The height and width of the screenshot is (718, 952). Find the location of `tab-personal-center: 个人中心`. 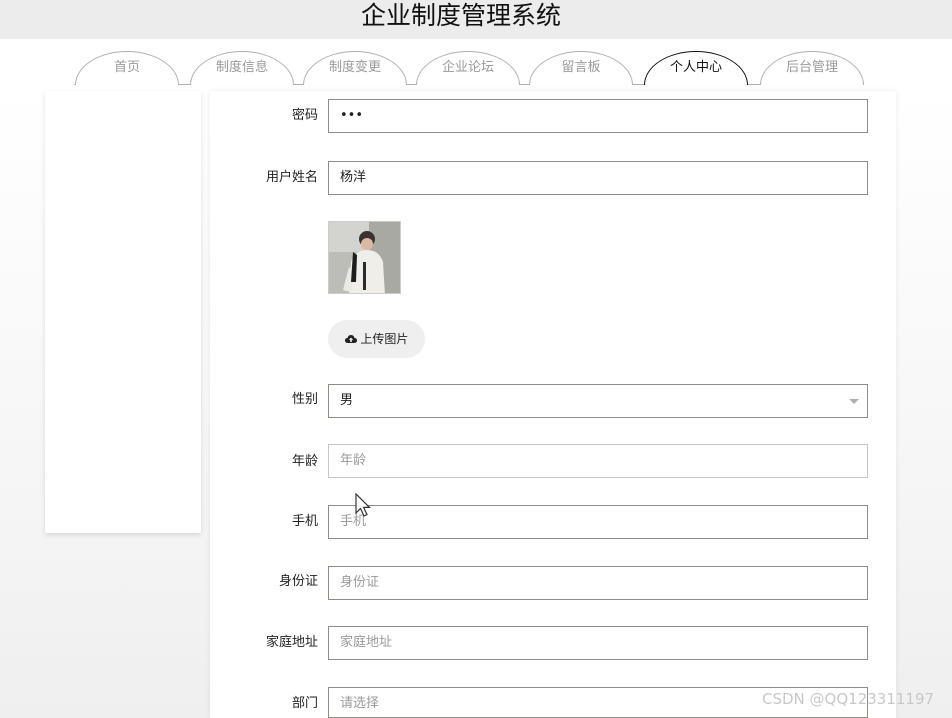

tab-personal-center: 个人中心 is located at coordinates (696, 68).